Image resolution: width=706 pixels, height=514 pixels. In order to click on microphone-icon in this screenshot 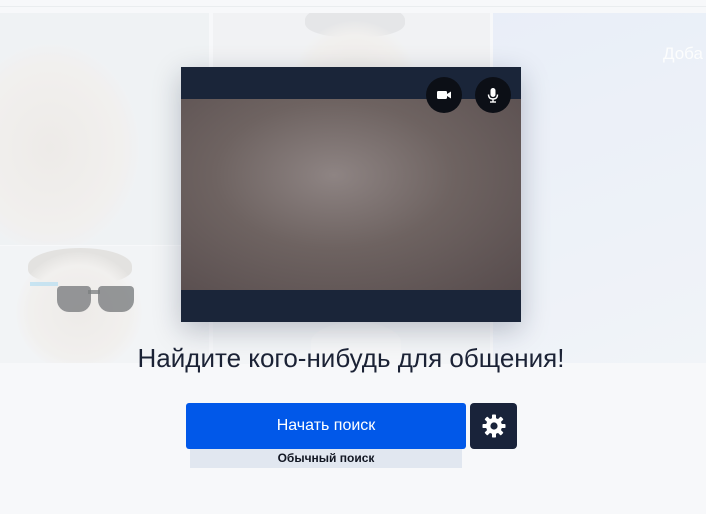, I will do `click(493, 95)`.